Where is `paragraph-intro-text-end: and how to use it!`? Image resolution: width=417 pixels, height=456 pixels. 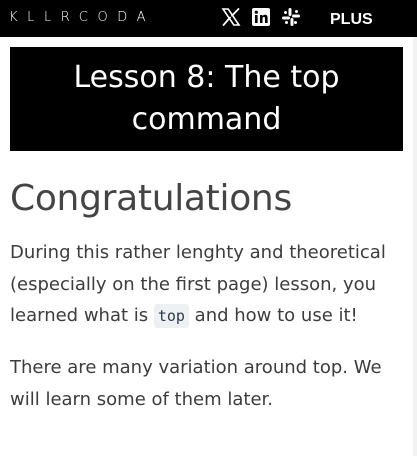
paragraph-intro-text-end: and how to use it! is located at coordinates (273, 315).